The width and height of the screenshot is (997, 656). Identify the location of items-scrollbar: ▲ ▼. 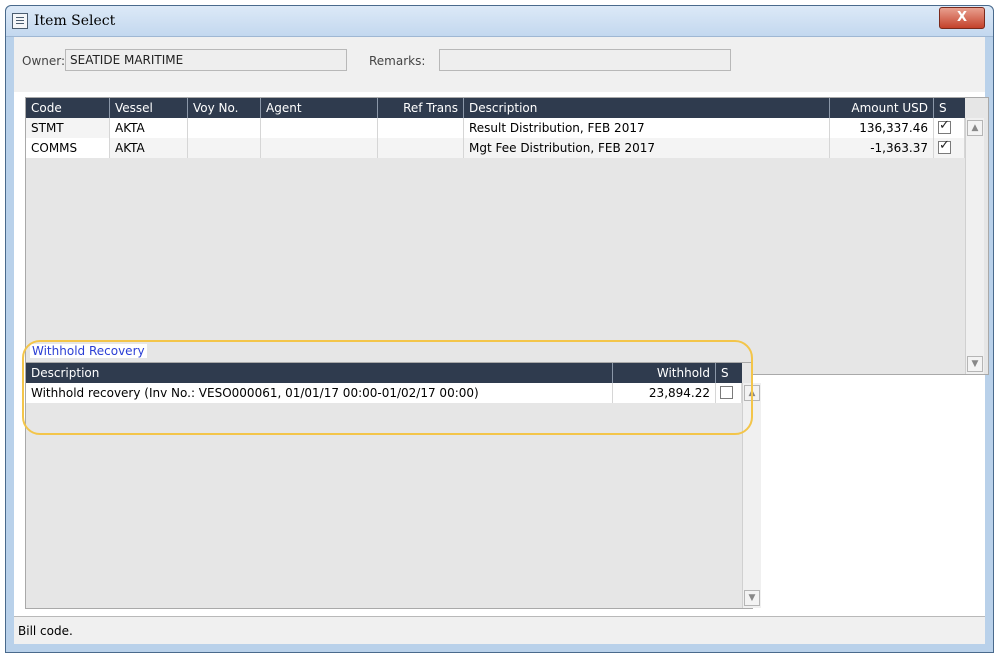
(974, 246).